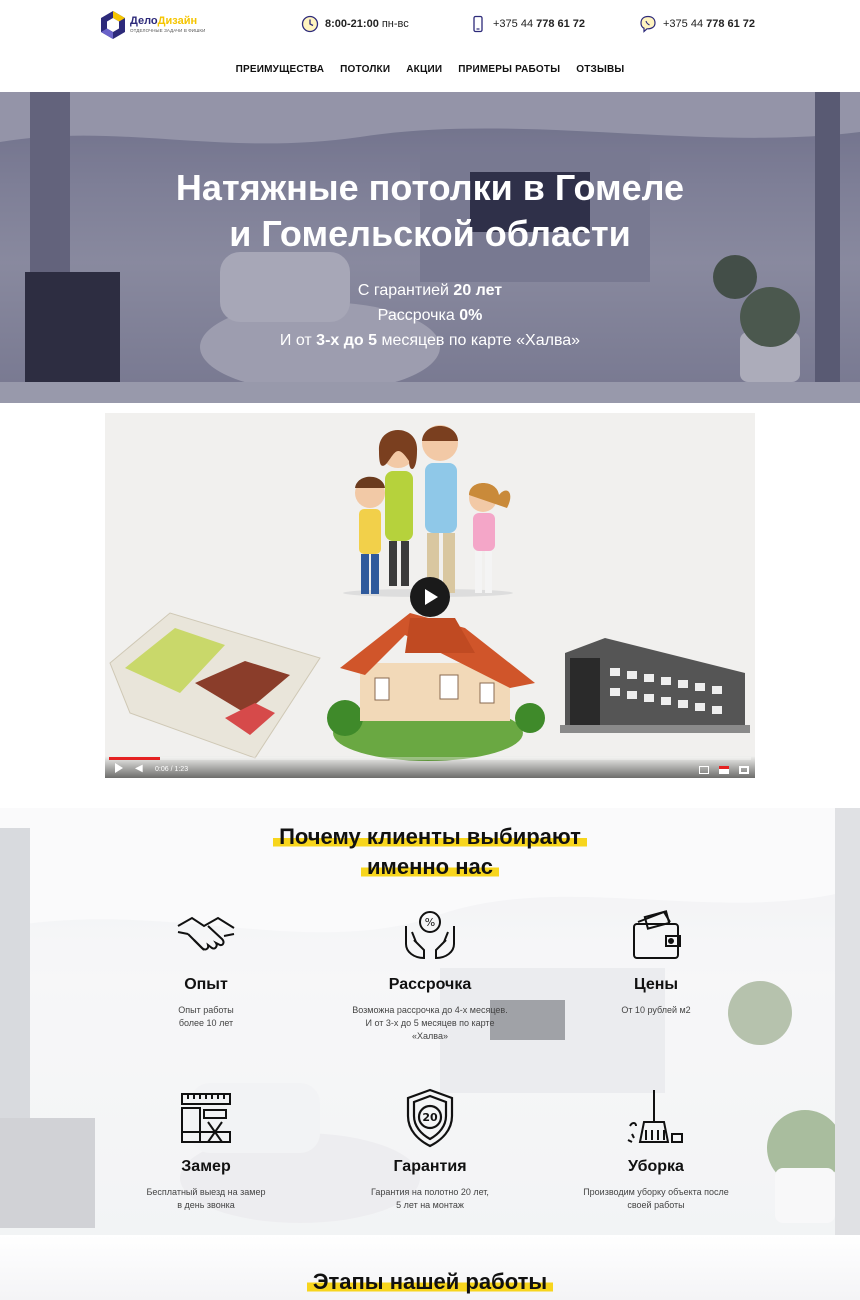  What do you see at coordinates (206, 967) in the screenshot?
I see `advantage-experience: Опыт Опыт работы более 10 лет` at bounding box center [206, 967].